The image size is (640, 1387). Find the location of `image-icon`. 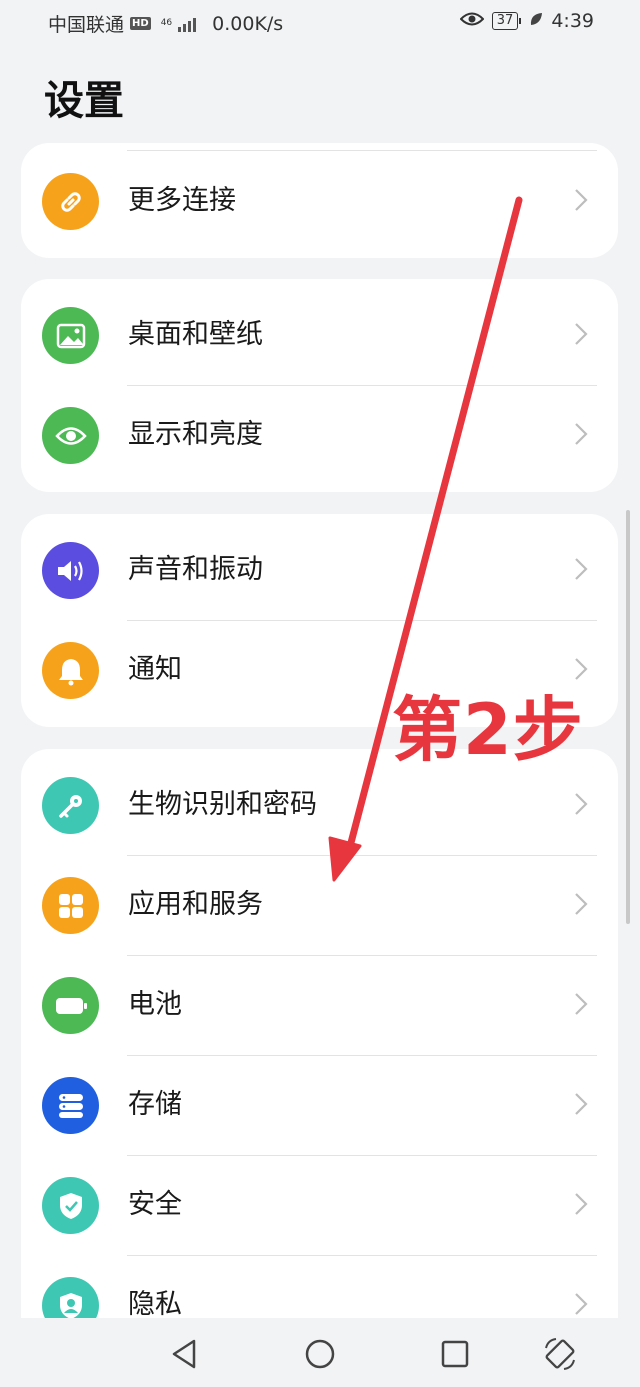

image-icon is located at coordinates (70, 335).